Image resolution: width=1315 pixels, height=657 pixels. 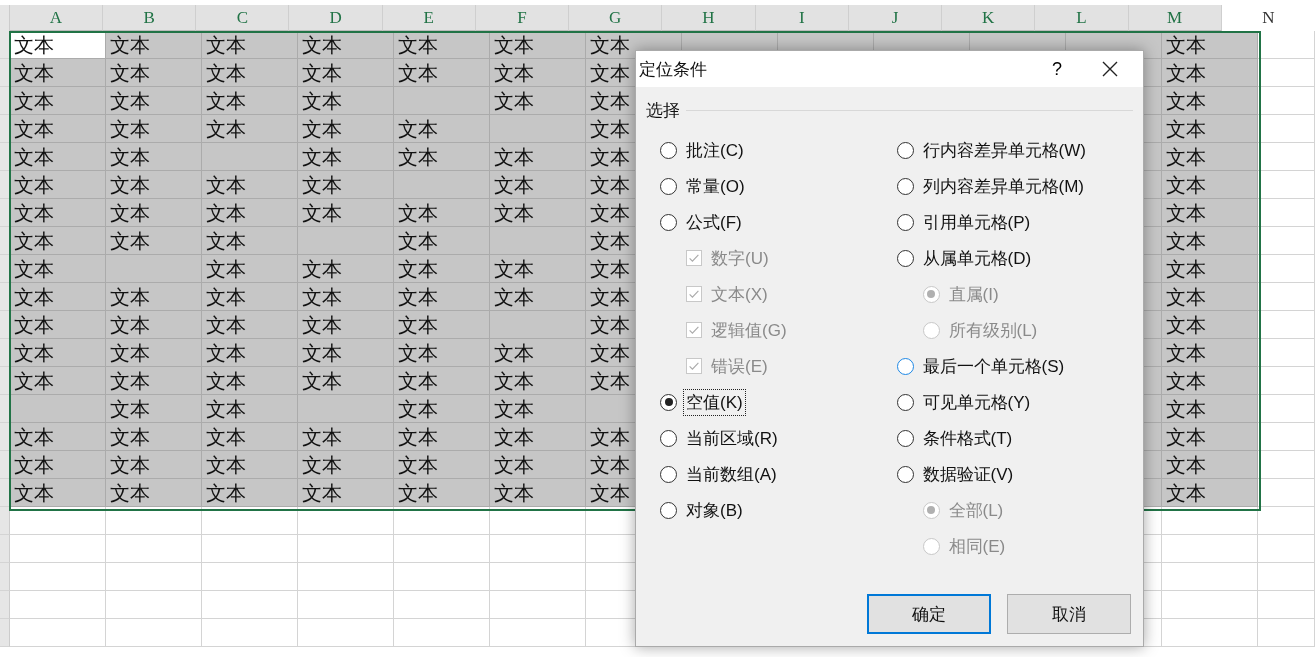 What do you see at coordinates (336, 18) in the screenshot?
I see `column-header: D` at bounding box center [336, 18].